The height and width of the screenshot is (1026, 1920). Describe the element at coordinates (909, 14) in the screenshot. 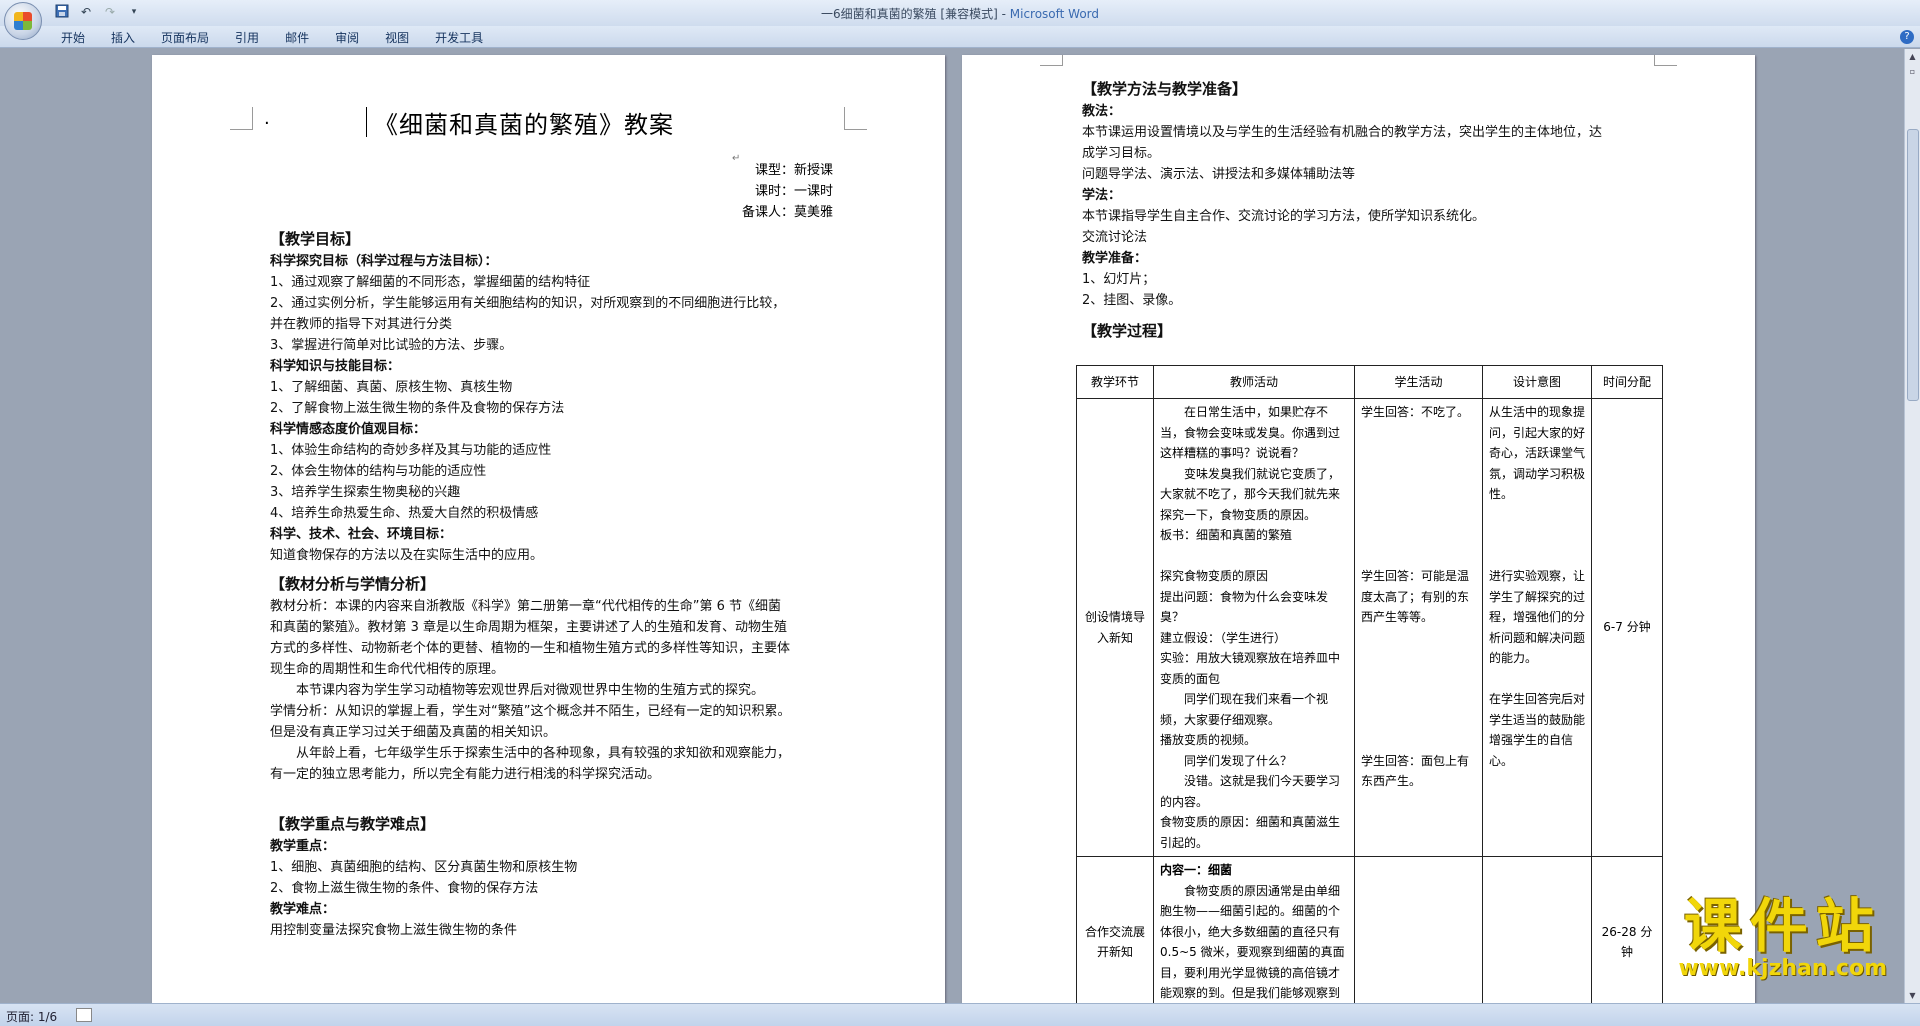

I see `document-name: 一6细菌和真菌的繁殖 [兼容模式]` at that location.